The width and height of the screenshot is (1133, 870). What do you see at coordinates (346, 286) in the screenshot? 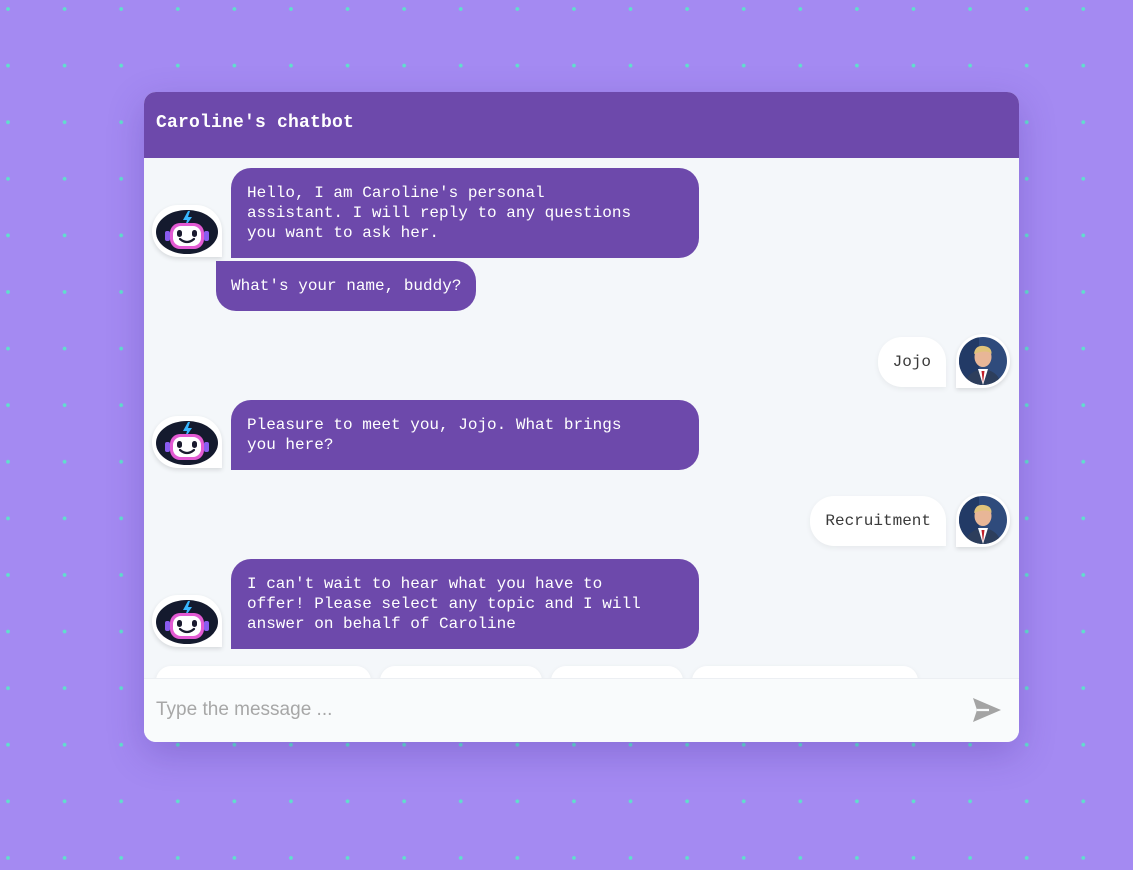
I see `bot-message: What's your name, buddy?` at bounding box center [346, 286].